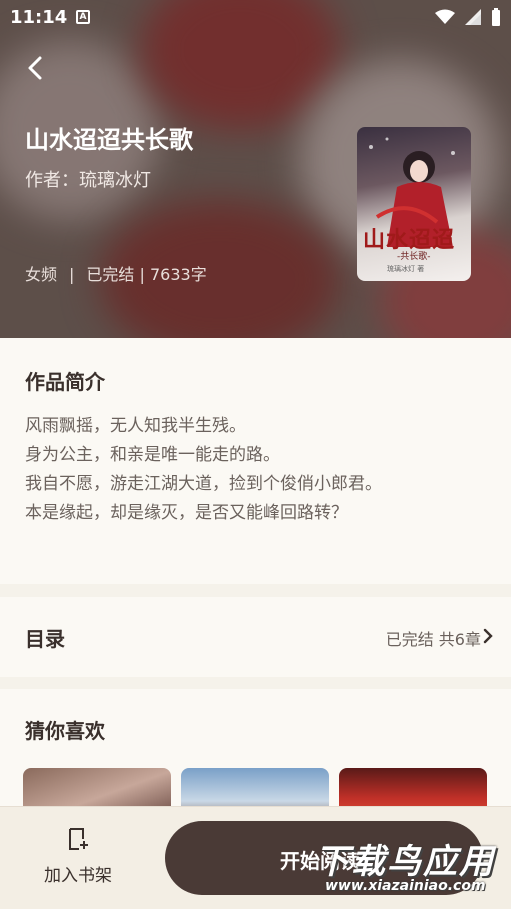 Image resolution: width=511 pixels, height=909 pixels. What do you see at coordinates (78, 876) in the screenshot?
I see `add-to-shelf-label: 加入书架` at bounding box center [78, 876].